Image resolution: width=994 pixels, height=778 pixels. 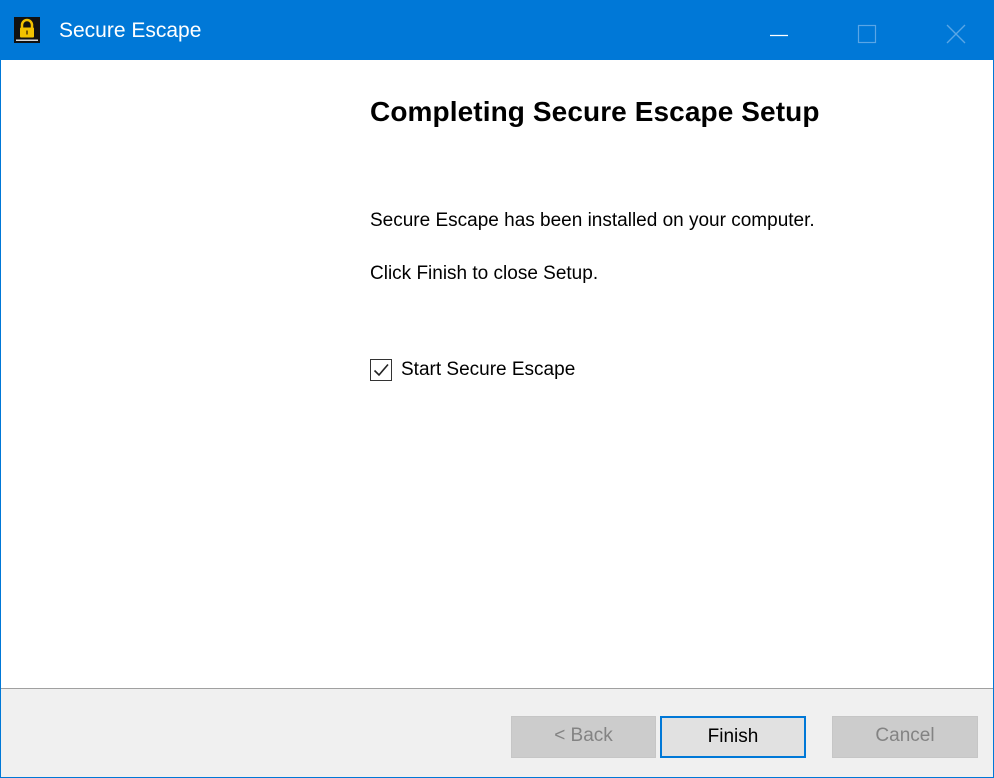 What do you see at coordinates (497, 733) in the screenshot?
I see `button-bar: < Back Finish Cancel` at bounding box center [497, 733].